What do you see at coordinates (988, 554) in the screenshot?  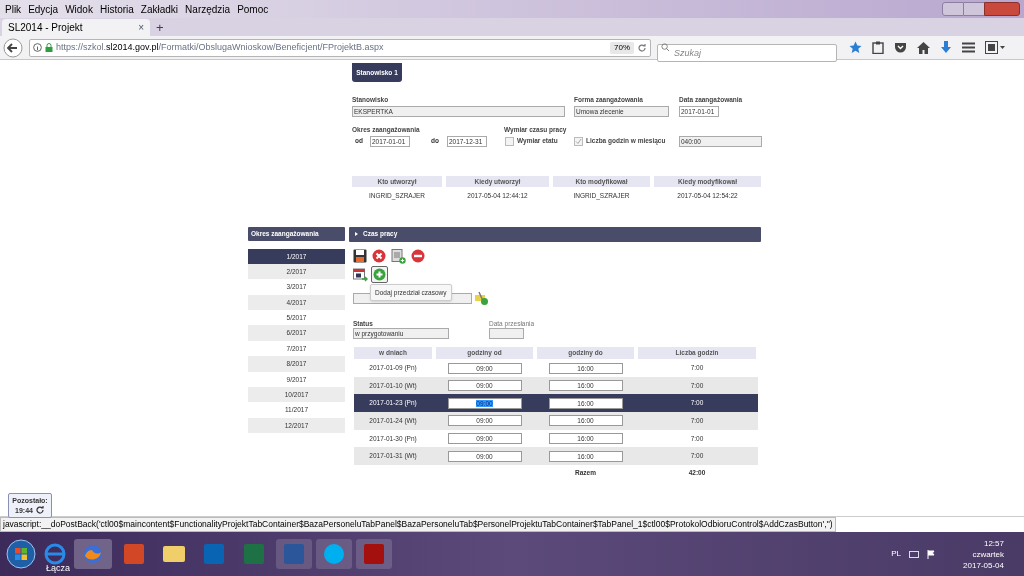 I see `weekday: czwartek` at bounding box center [988, 554].